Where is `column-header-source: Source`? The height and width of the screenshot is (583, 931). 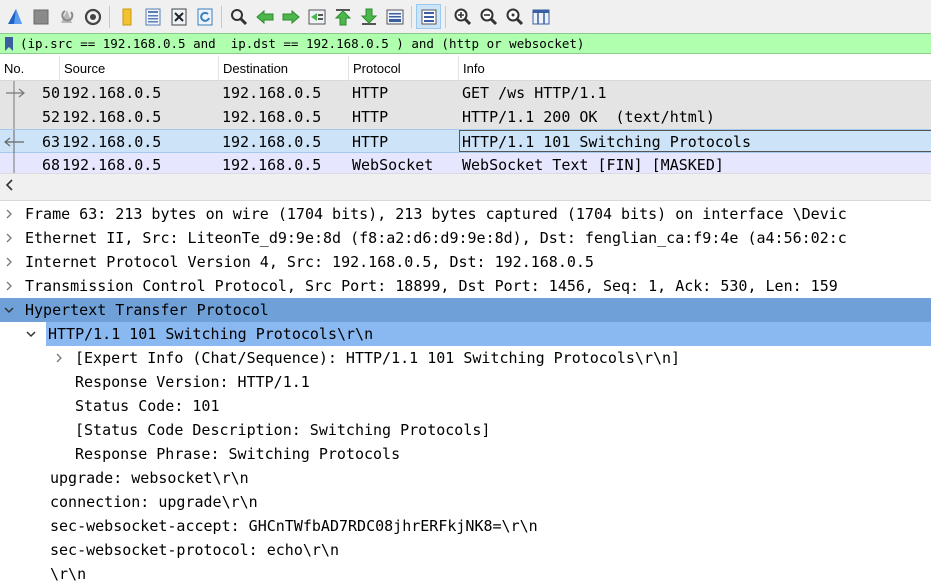 column-header-source: Source is located at coordinates (139, 68).